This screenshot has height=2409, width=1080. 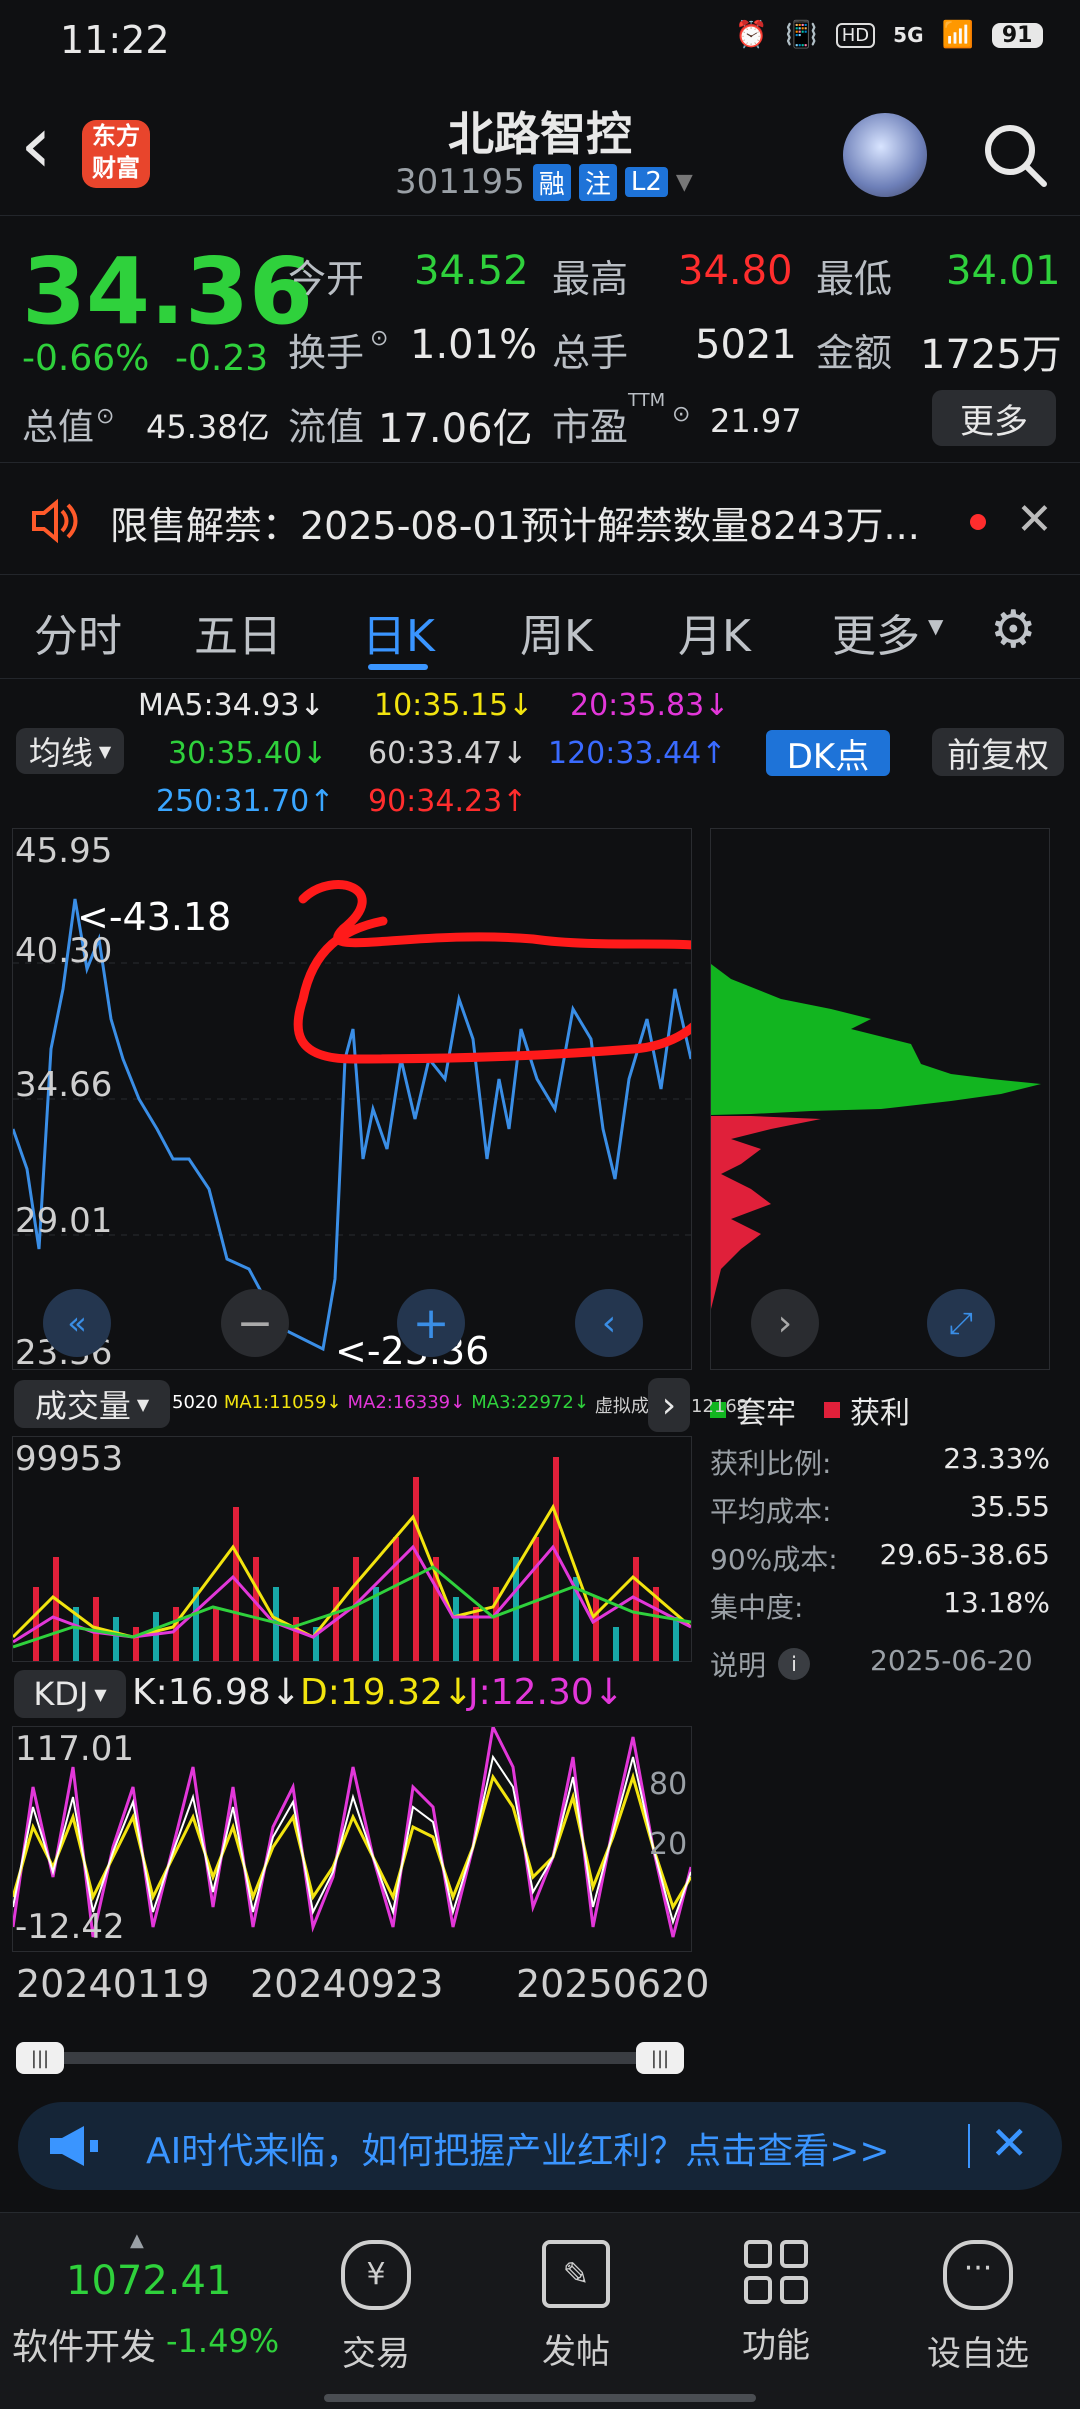 I want to click on profit-swatch, so click(x=832, y=1410).